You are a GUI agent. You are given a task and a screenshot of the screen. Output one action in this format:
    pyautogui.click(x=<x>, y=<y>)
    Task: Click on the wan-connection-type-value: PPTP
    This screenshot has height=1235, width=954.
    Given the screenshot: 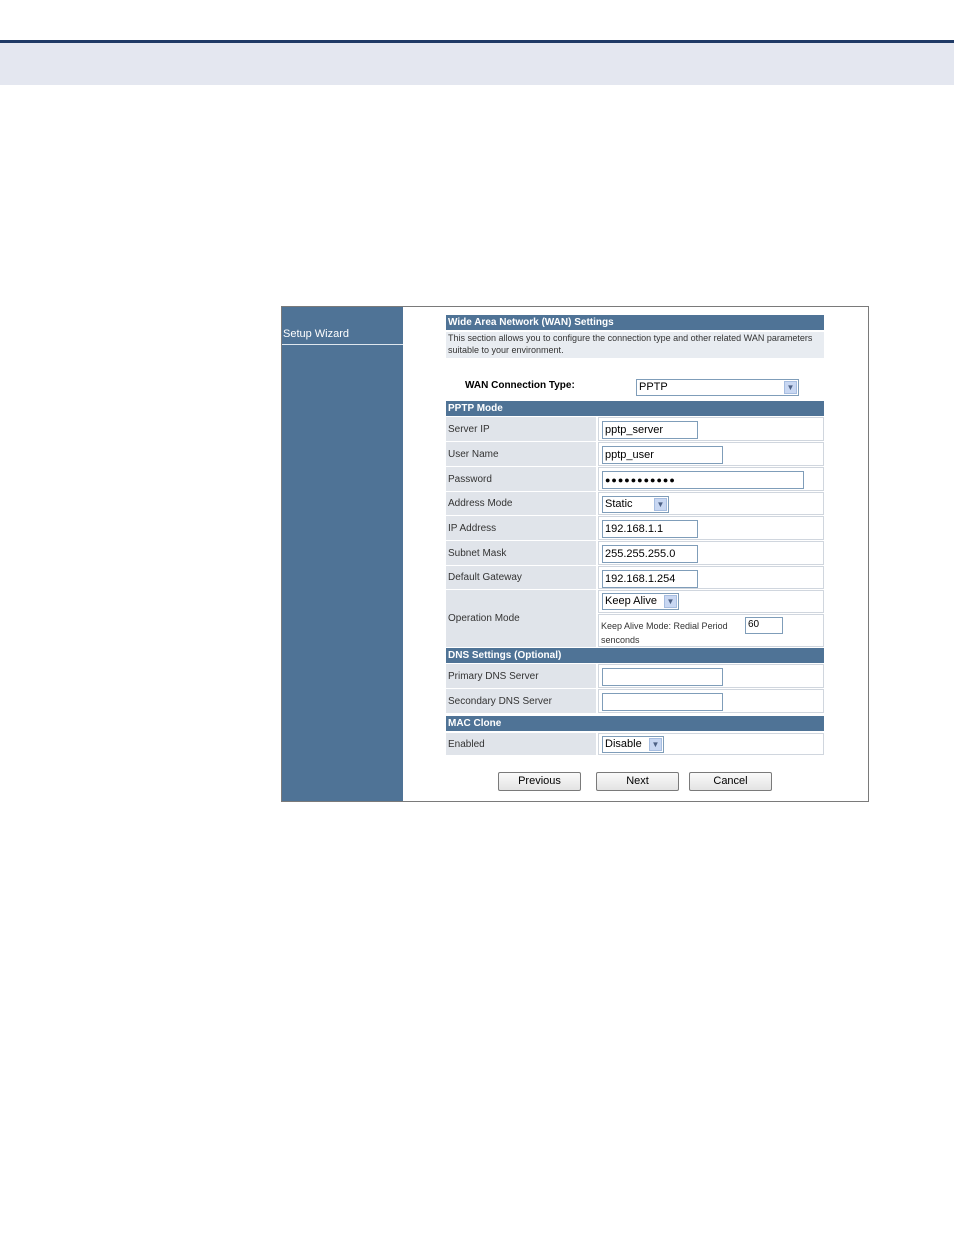 What is the action you would take?
    pyautogui.click(x=653, y=387)
    